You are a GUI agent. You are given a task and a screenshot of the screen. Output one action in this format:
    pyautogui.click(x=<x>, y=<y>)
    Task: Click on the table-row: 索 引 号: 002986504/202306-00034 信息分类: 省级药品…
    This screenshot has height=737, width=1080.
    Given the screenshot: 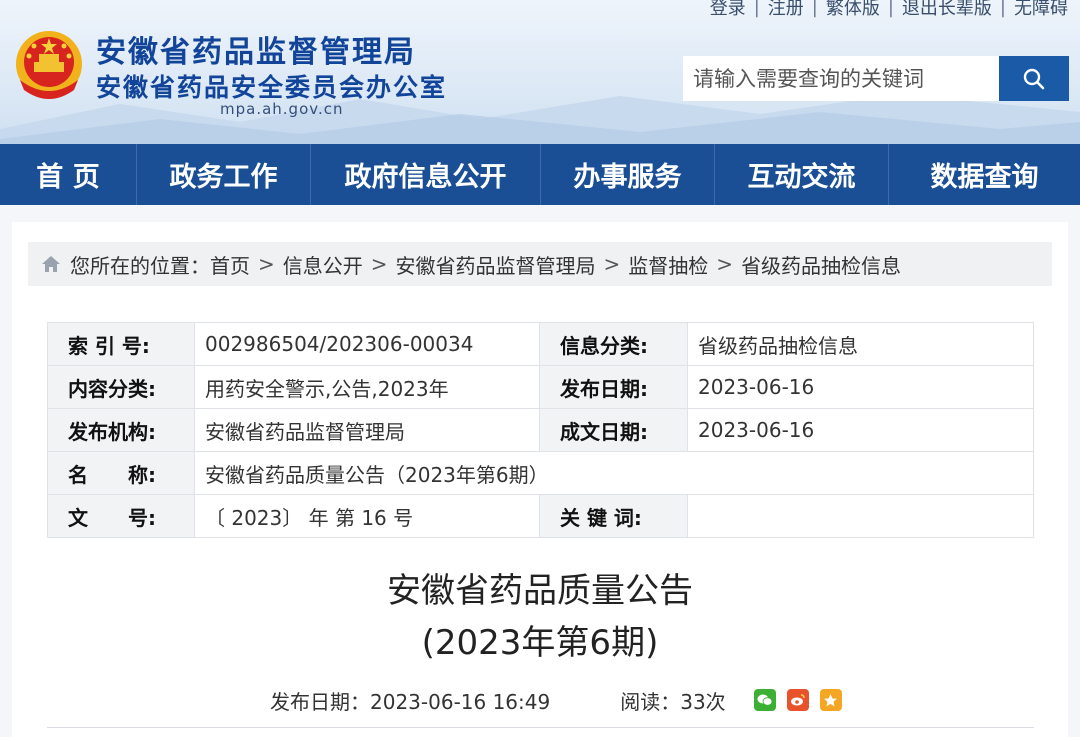 What is the action you would take?
    pyautogui.click(x=540, y=344)
    